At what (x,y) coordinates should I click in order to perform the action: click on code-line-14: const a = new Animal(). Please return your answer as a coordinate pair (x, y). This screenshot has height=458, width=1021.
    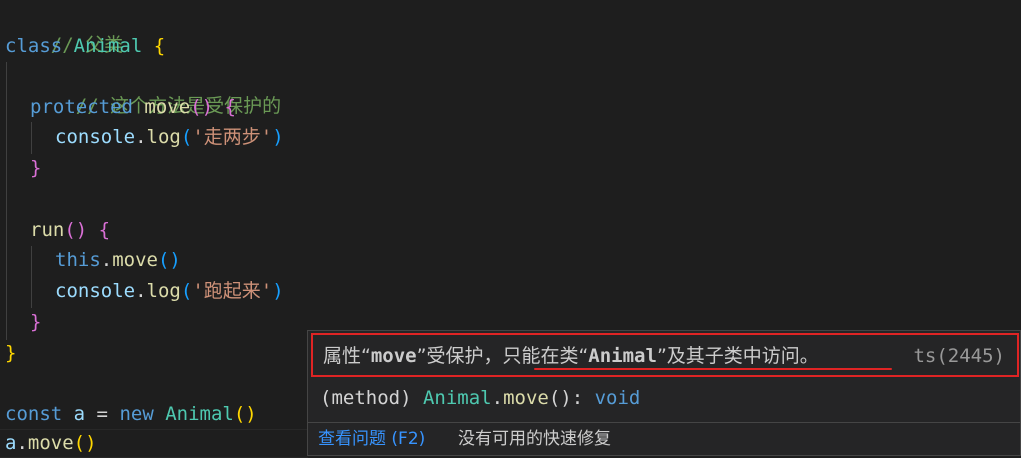
    Looking at the image, I should click on (131, 414).